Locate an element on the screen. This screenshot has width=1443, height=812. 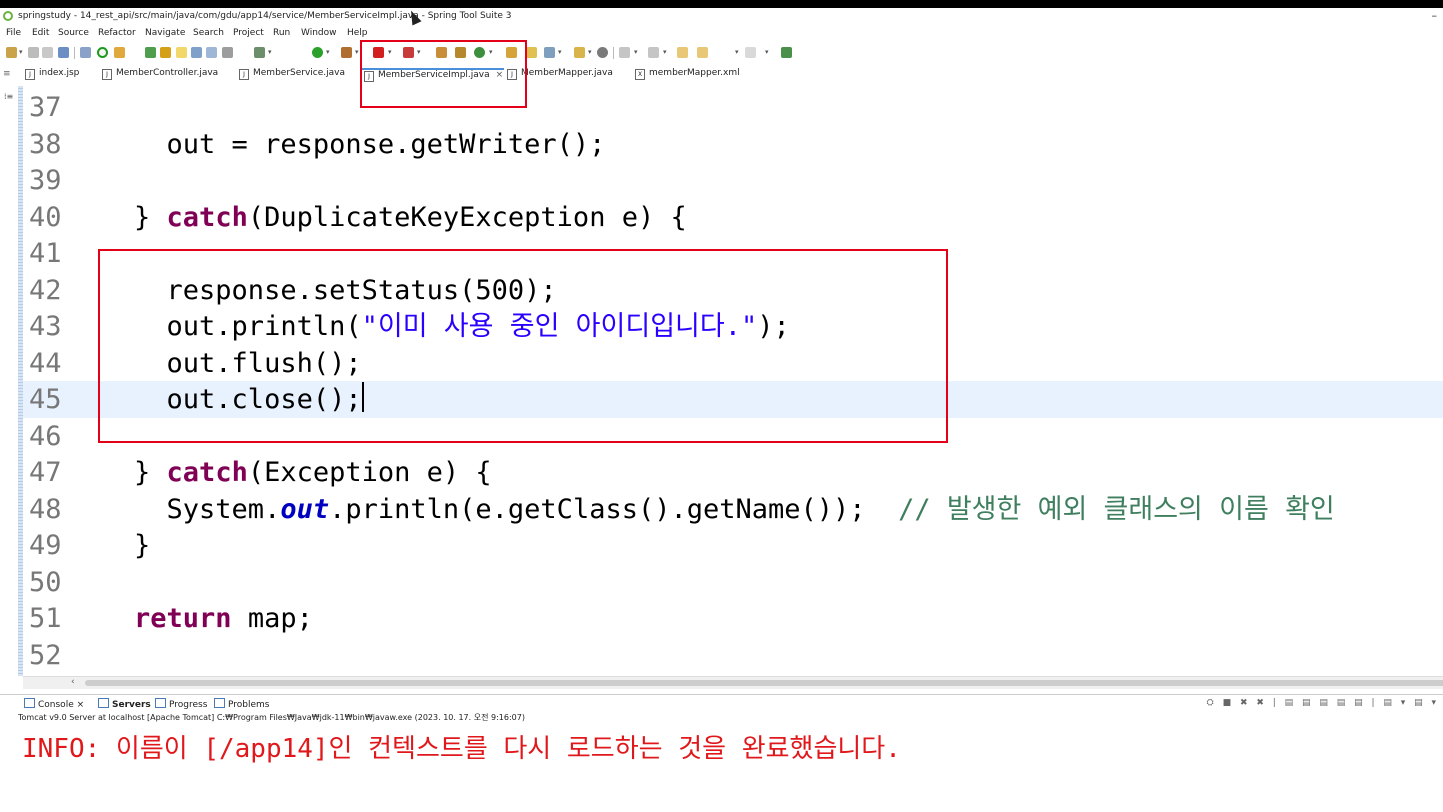
skip-breakpoints-icon is located at coordinates (85, 52).